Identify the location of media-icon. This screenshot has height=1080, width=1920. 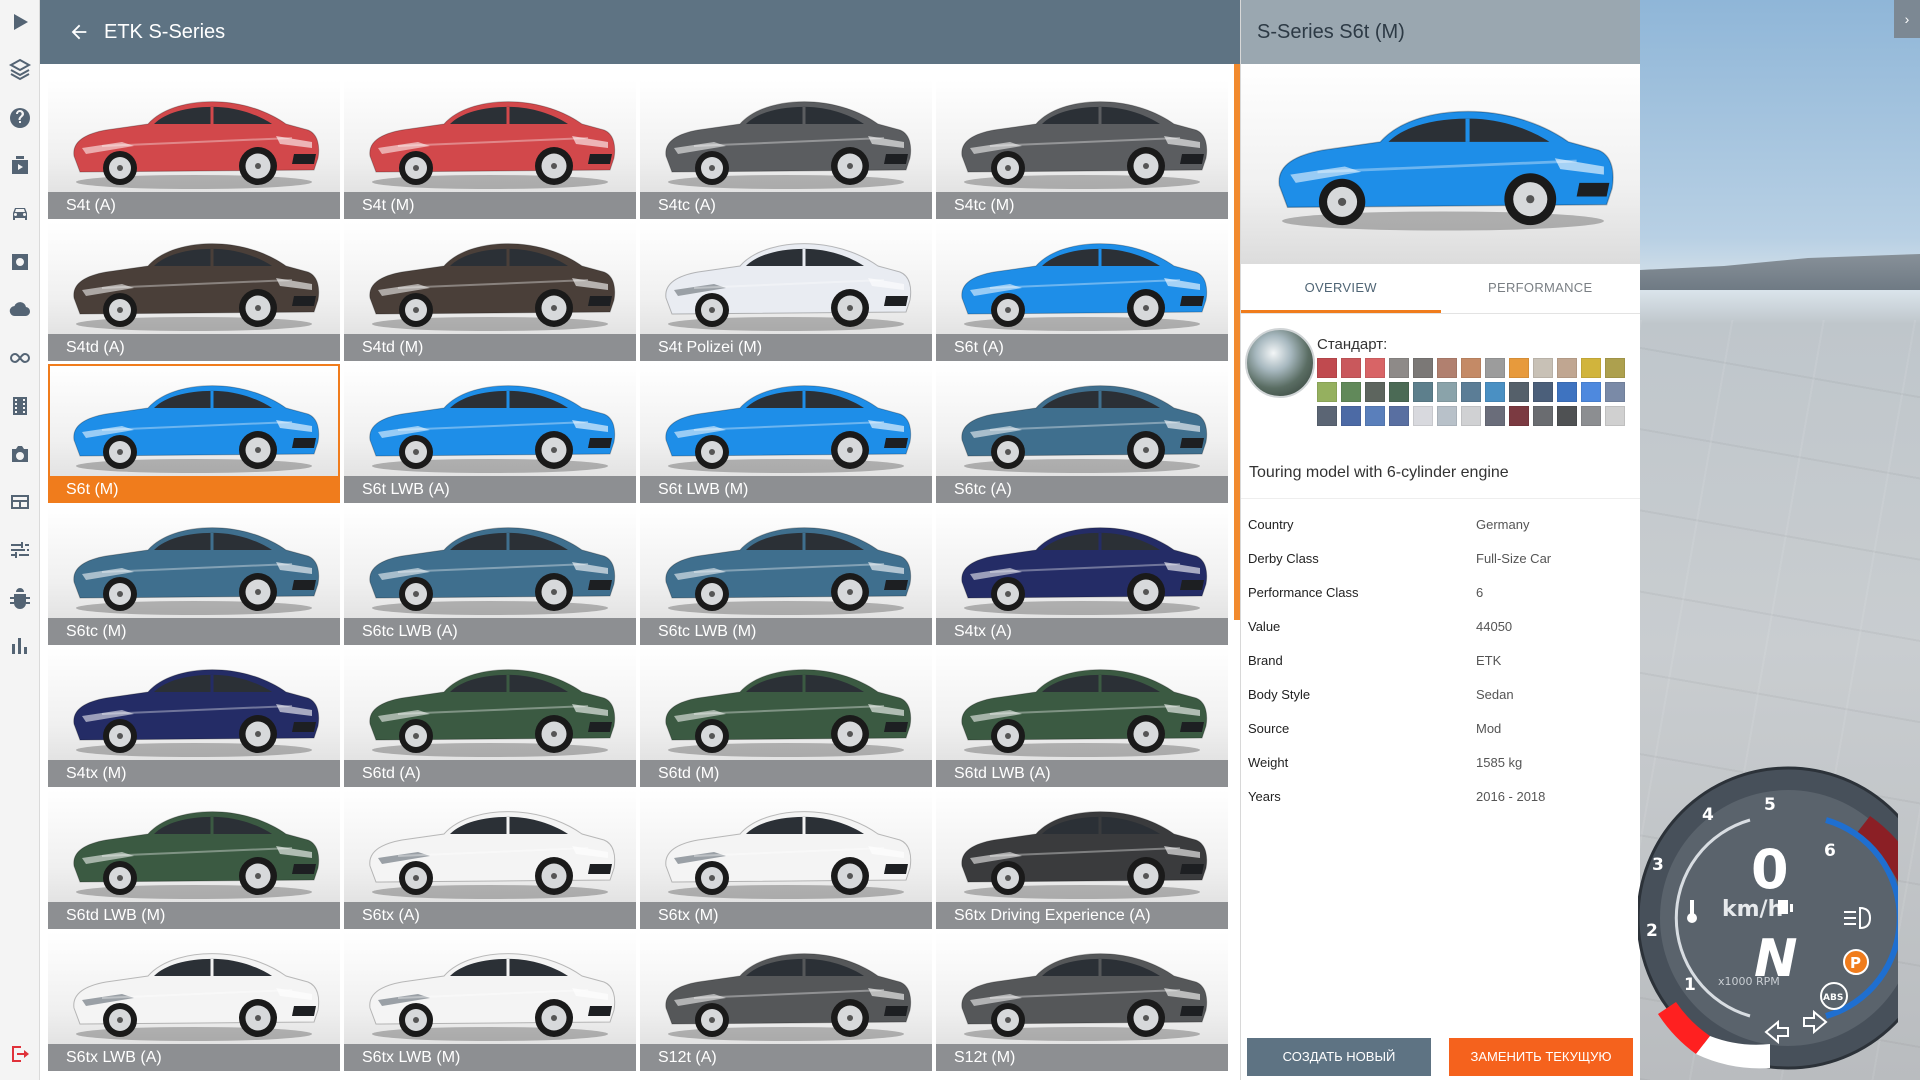
(20, 166).